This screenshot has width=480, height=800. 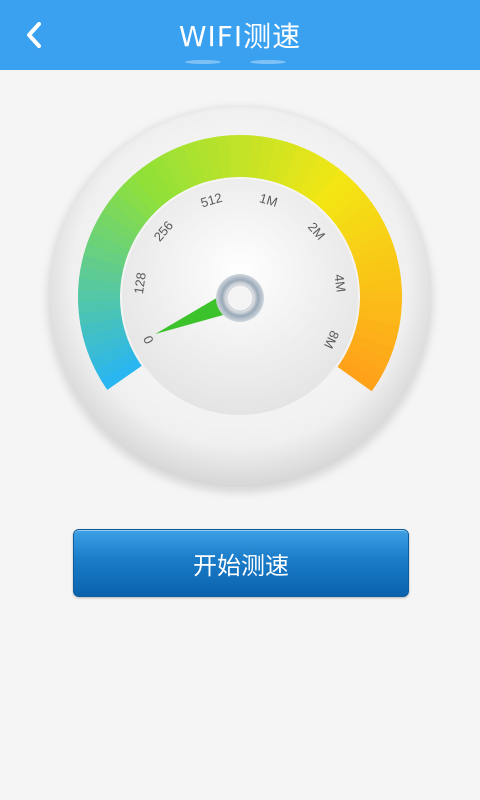 I want to click on gauge-tick-label: 4M, so click(x=339, y=283).